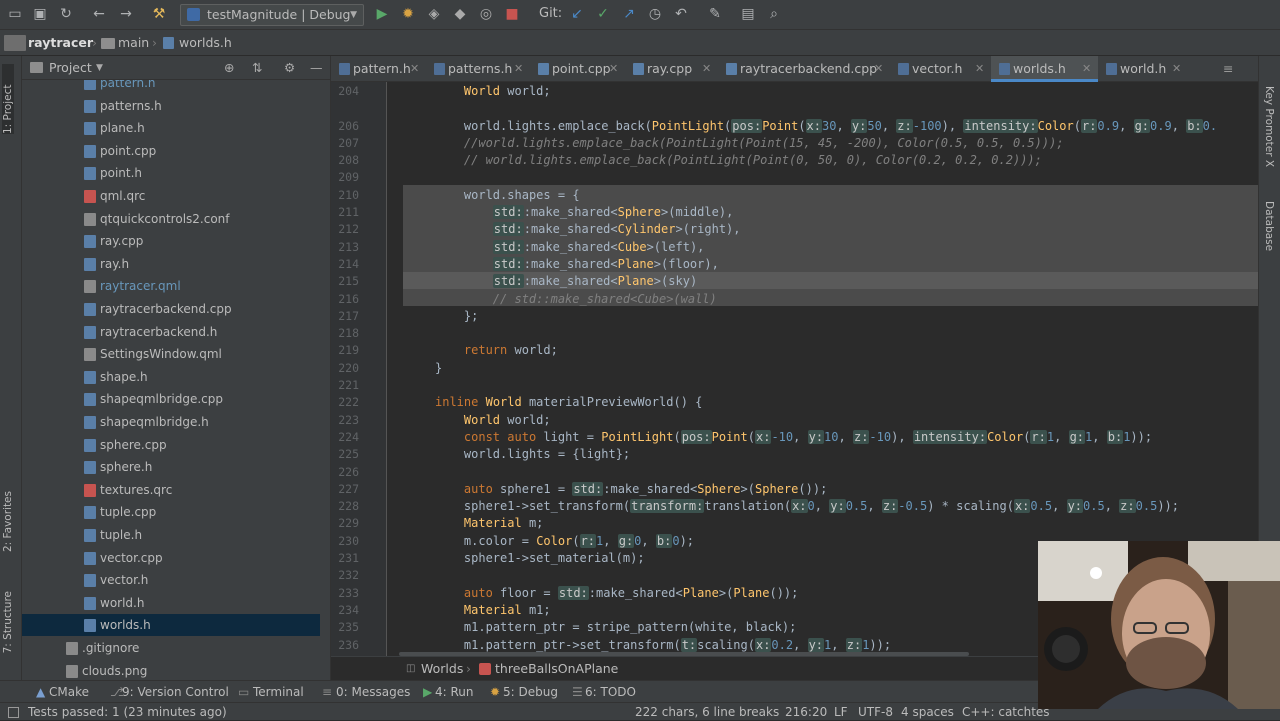 Image resolution: width=1280 pixels, height=721 pixels. What do you see at coordinates (1269, 126) in the screenshot?
I see `tool-tab-key-promoter: Key Promoter X` at bounding box center [1269, 126].